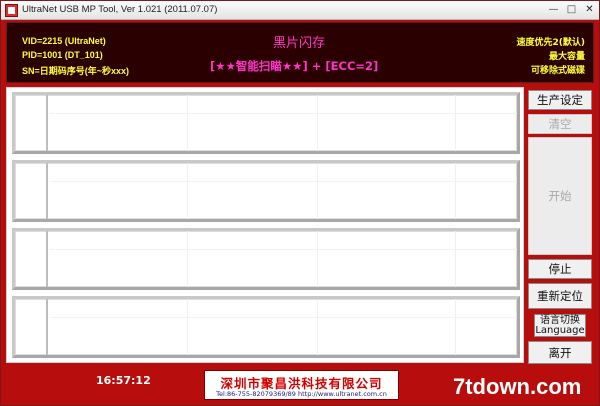 The width and height of the screenshot is (600, 406). I want to click on relocate-button: 重新定位, so click(560, 296).